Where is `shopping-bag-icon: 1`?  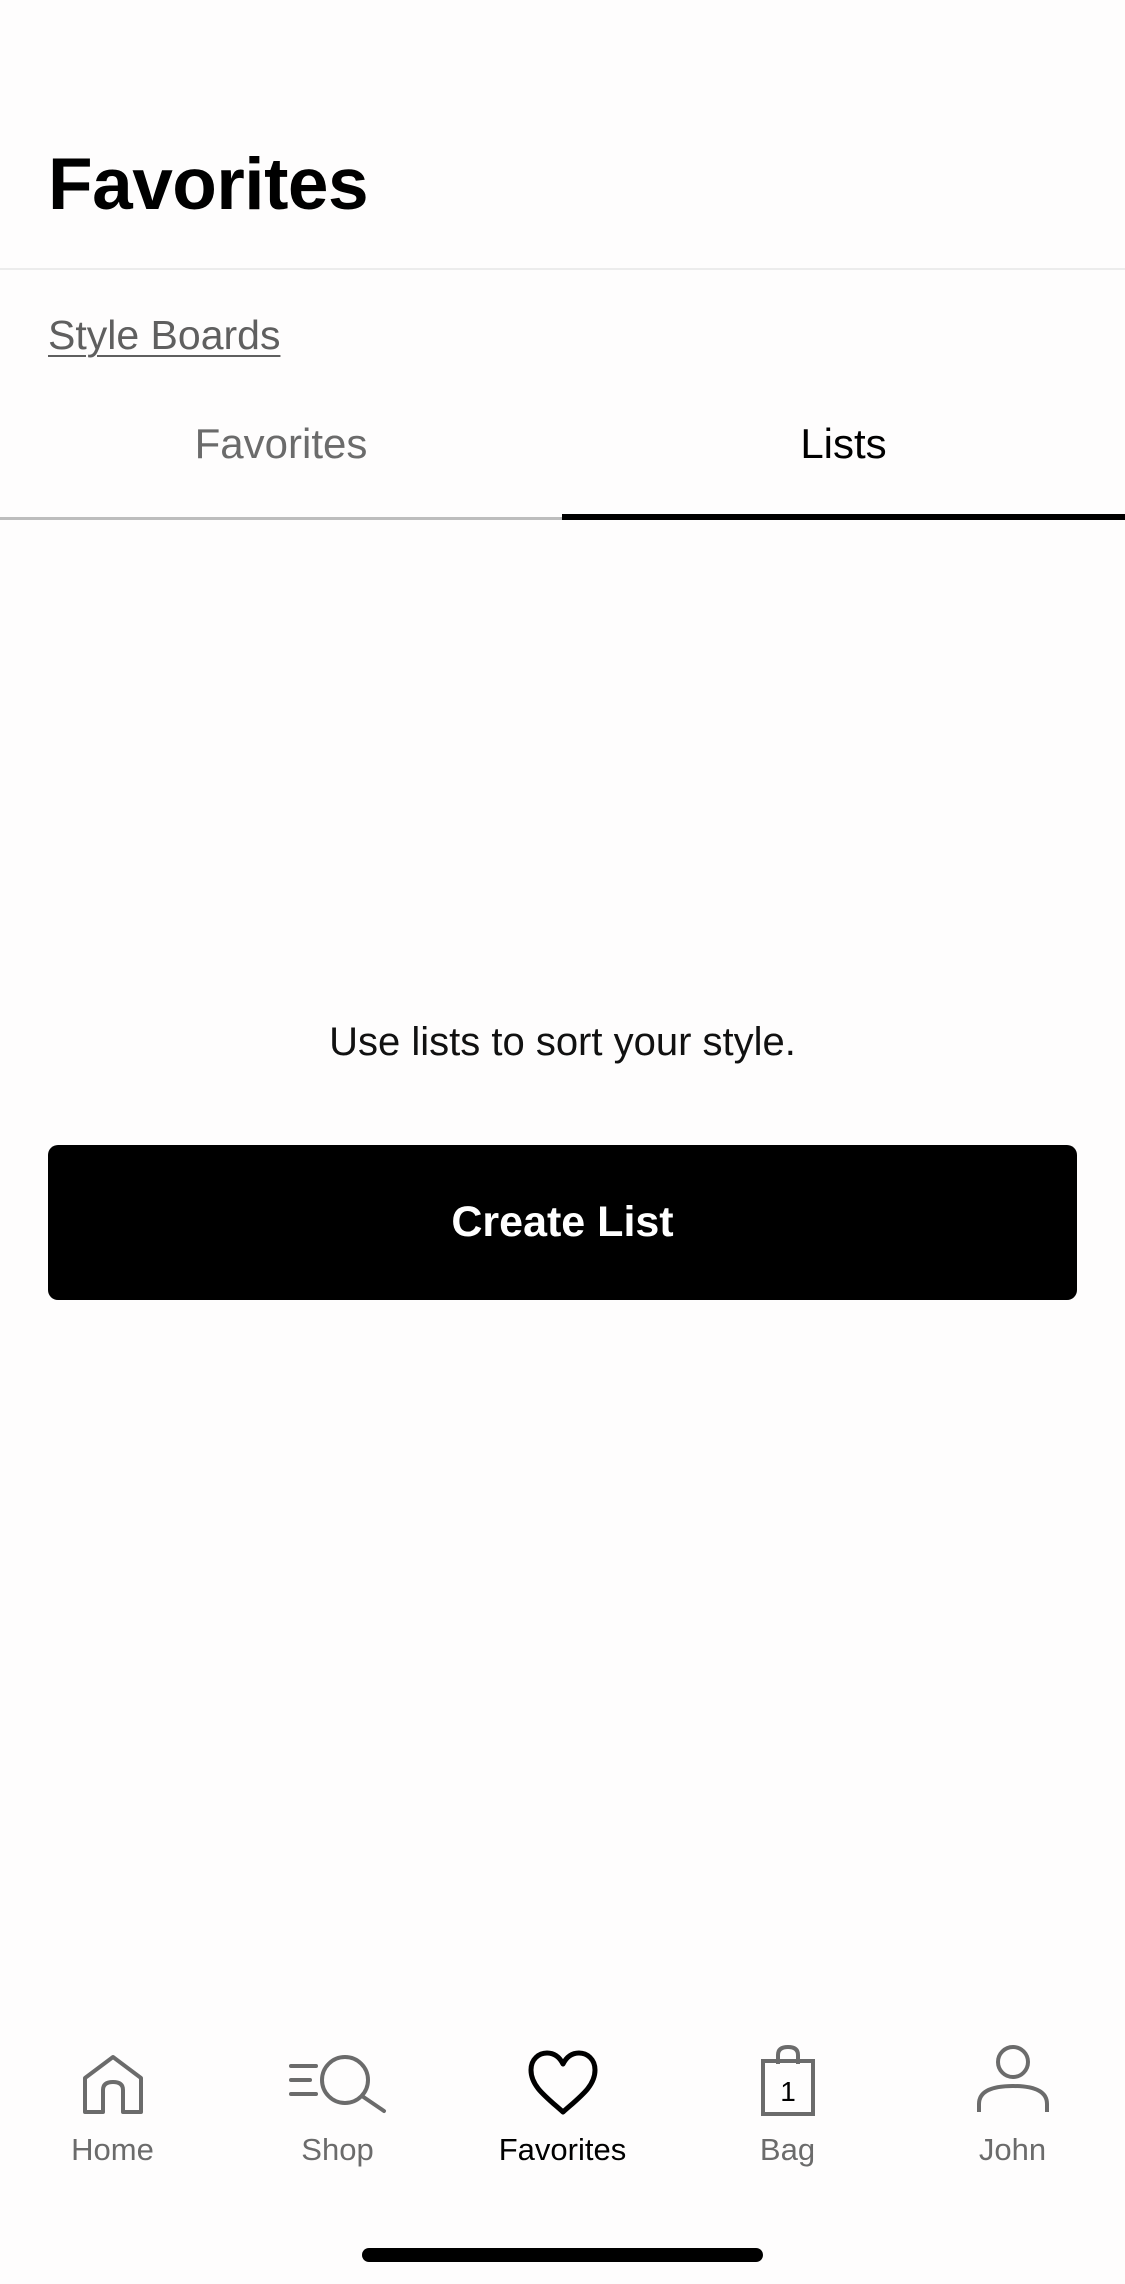 shopping-bag-icon: 1 is located at coordinates (787, 2080).